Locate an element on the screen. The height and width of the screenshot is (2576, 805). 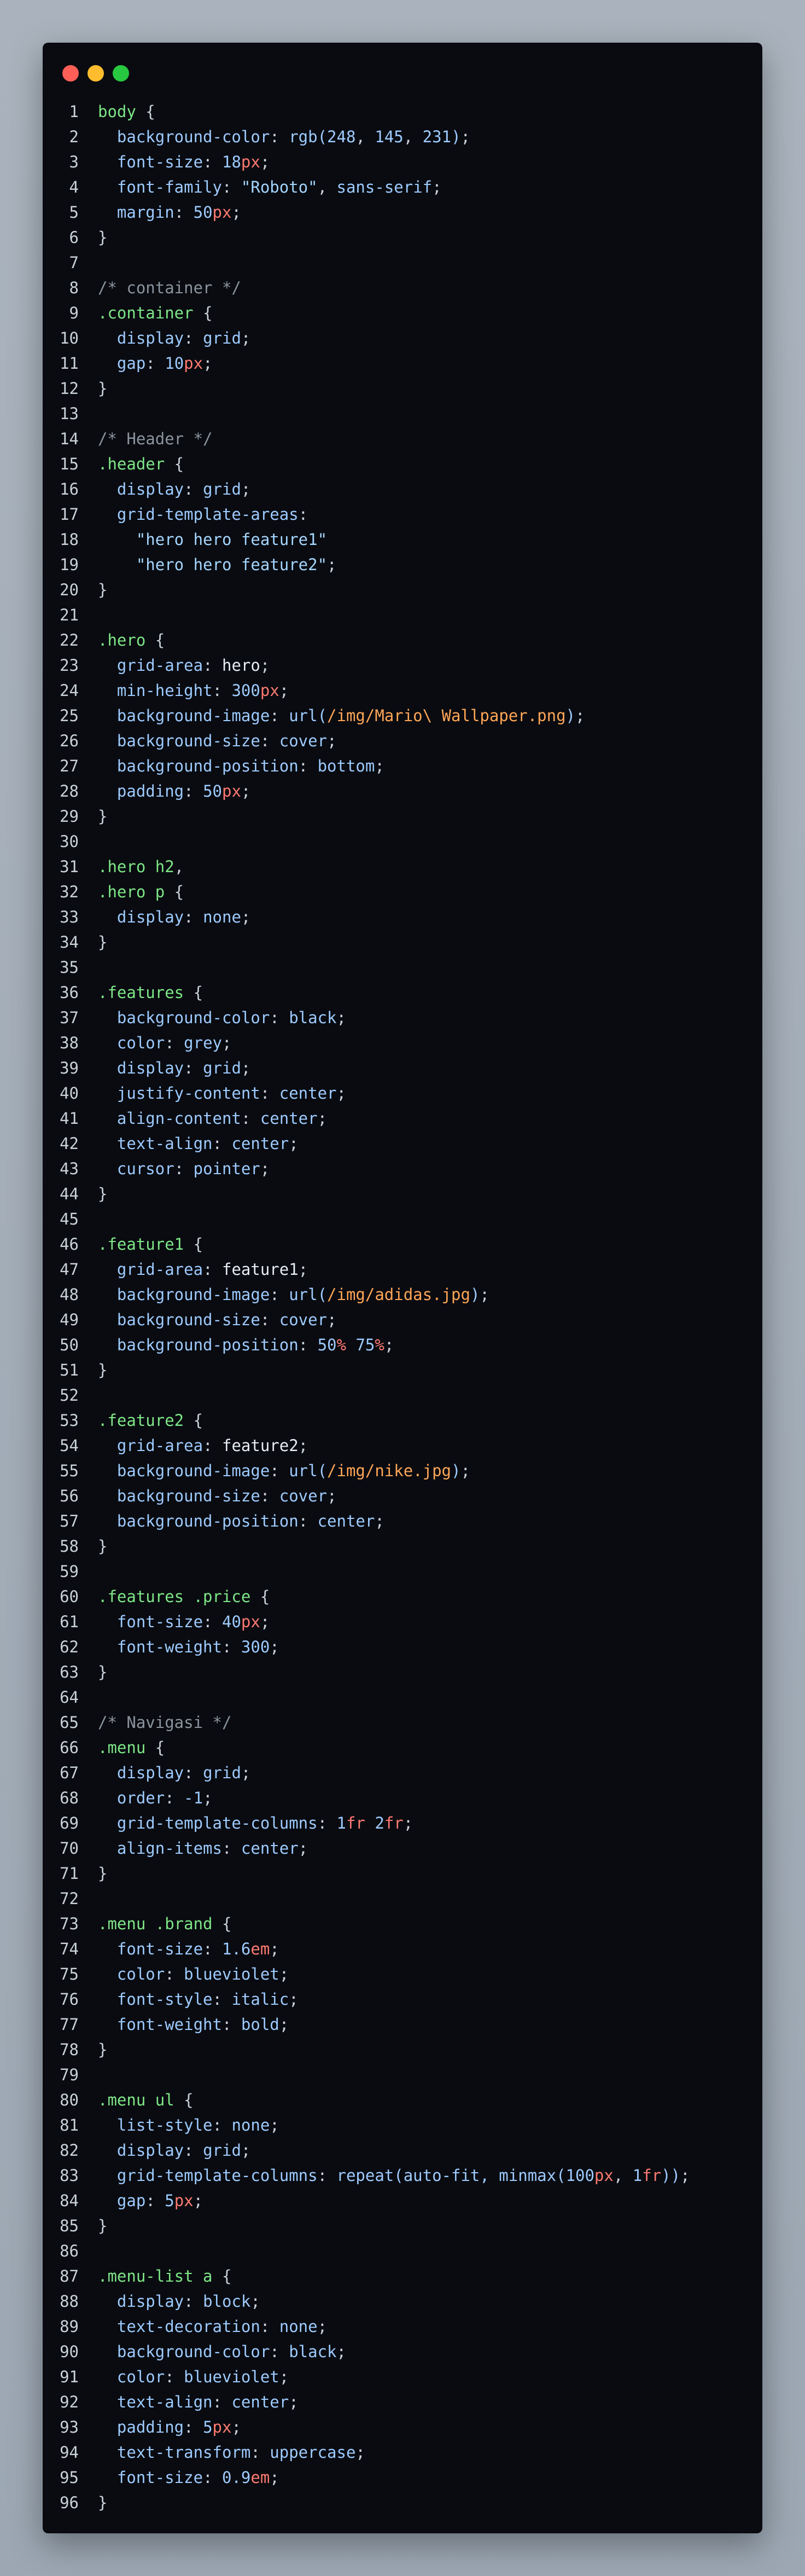
code-text: text-align: center; is located at coordinates (198, 2402).